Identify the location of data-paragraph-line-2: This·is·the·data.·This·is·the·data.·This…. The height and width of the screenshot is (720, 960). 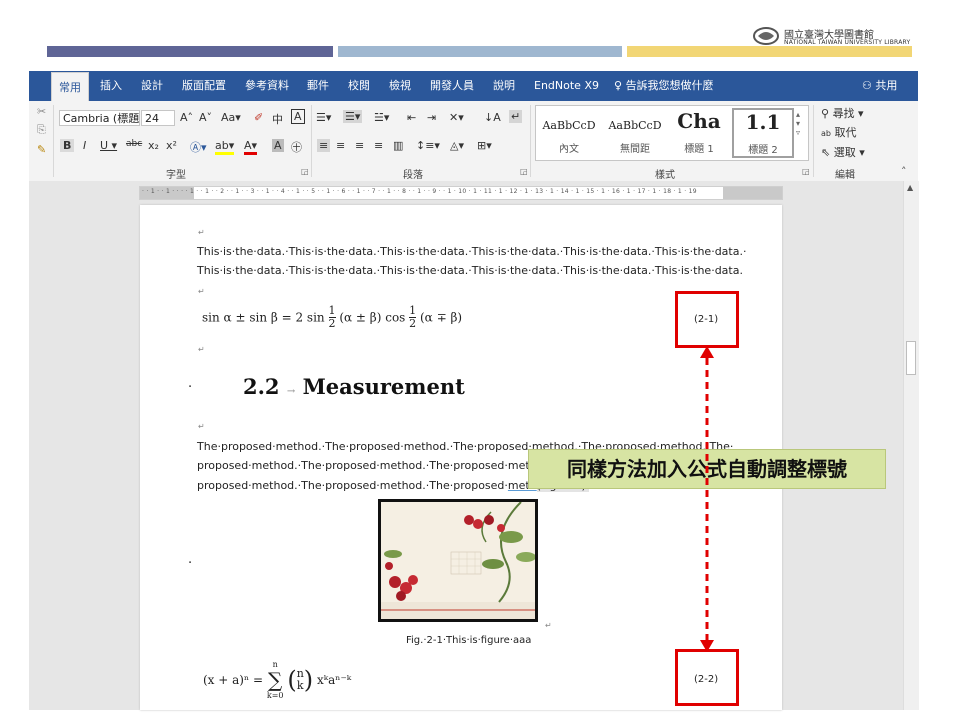
(470, 270).